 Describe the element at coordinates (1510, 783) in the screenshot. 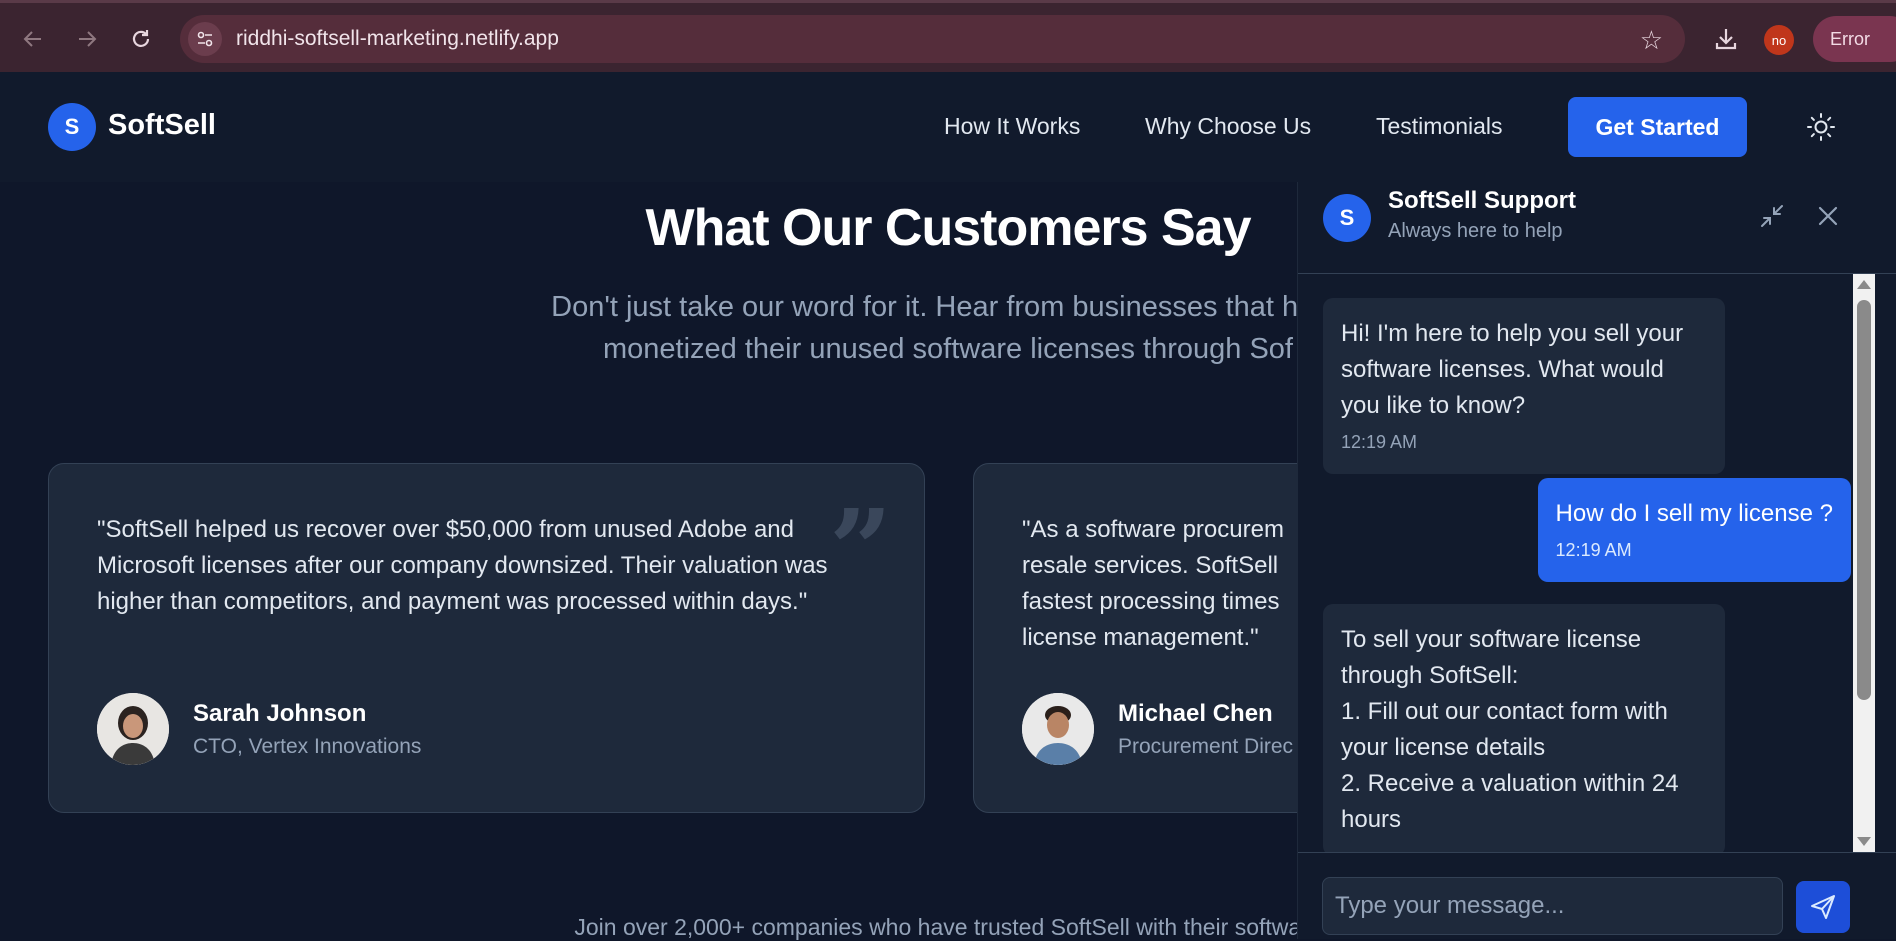

I see `message-line: 2. Receive a valuation within 24` at that location.